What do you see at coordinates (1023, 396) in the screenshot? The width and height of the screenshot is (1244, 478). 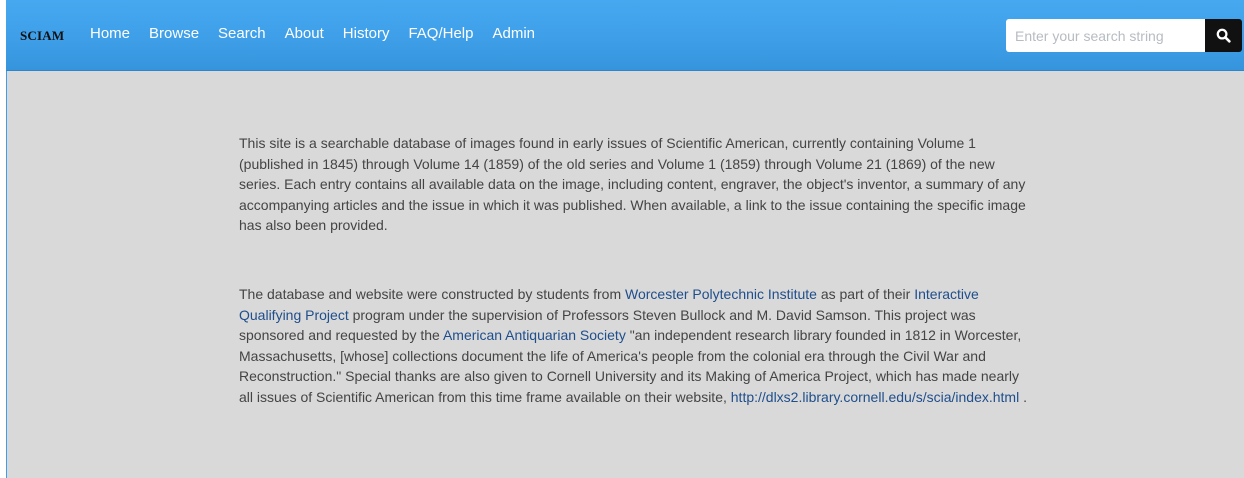 I see `credits-text: .` at bounding box center [1023, 396].